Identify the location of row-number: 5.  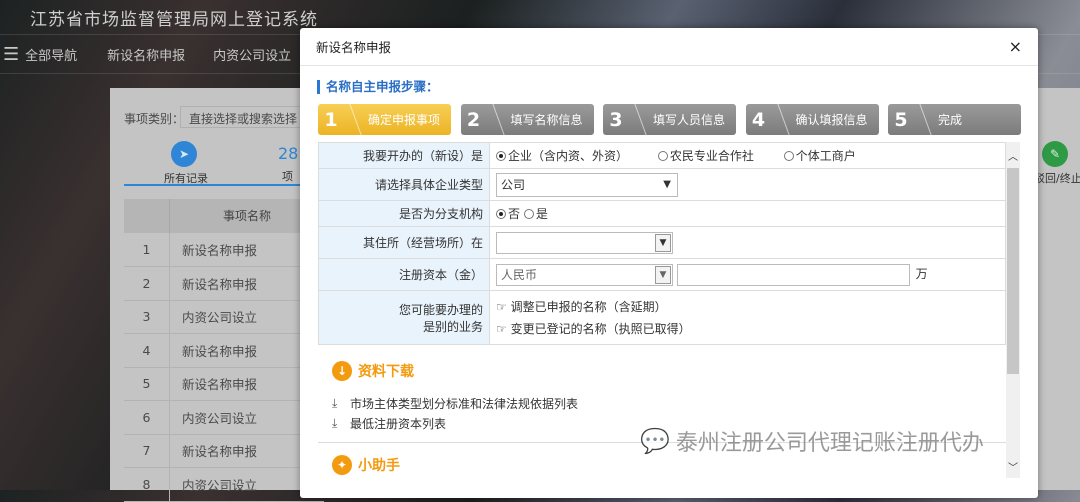
(147, 383).